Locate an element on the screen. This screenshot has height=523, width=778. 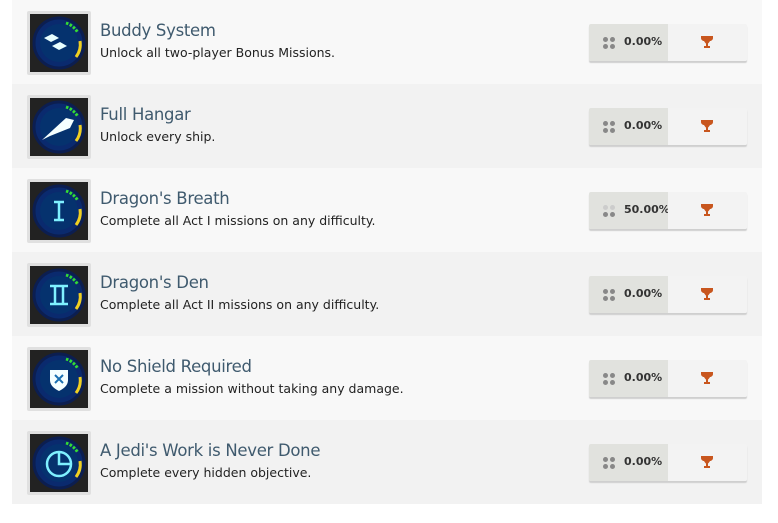
achievement-title: A Jedi's Work is Never Done is located at coordinates (210, 450).